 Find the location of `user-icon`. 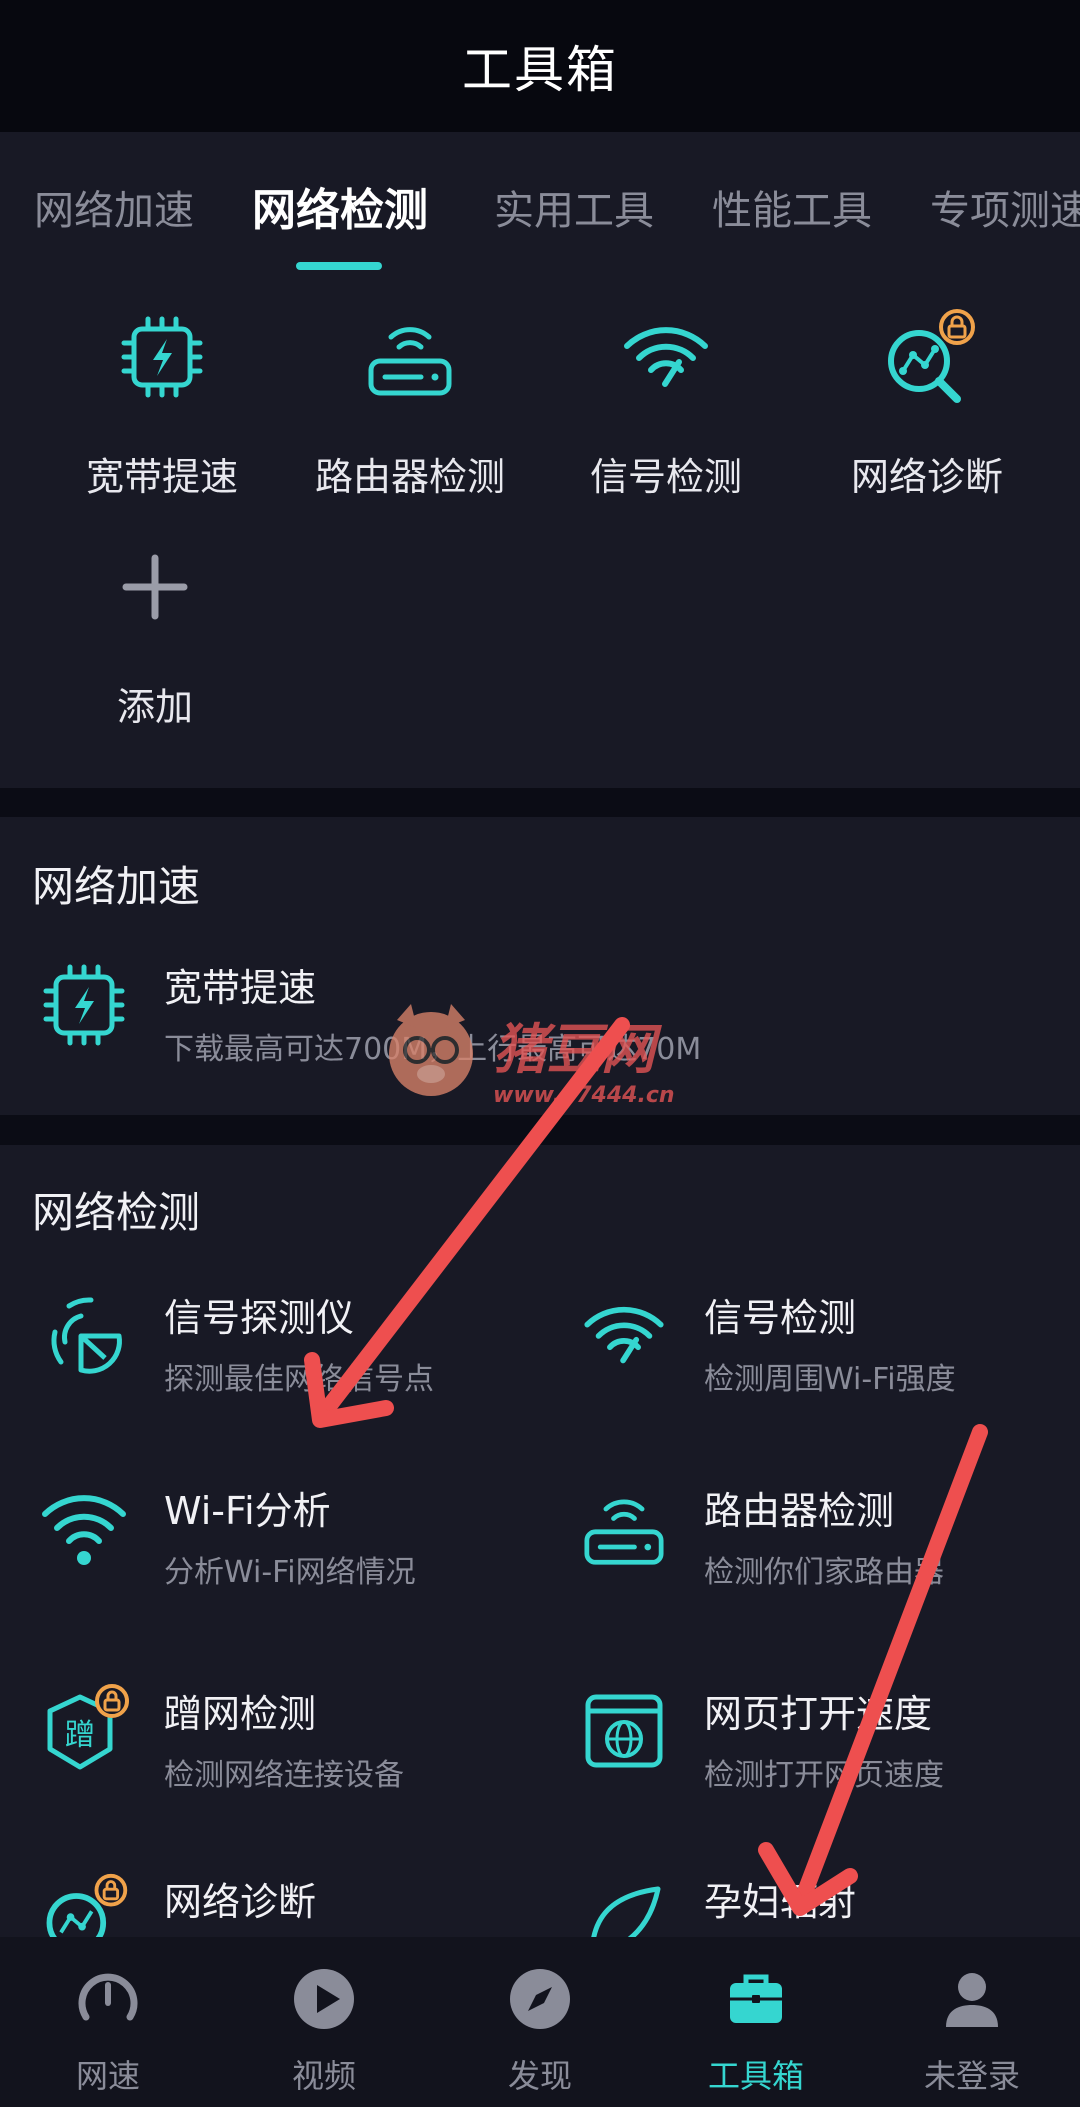

user-icon is located at coordinates (972, 1999).